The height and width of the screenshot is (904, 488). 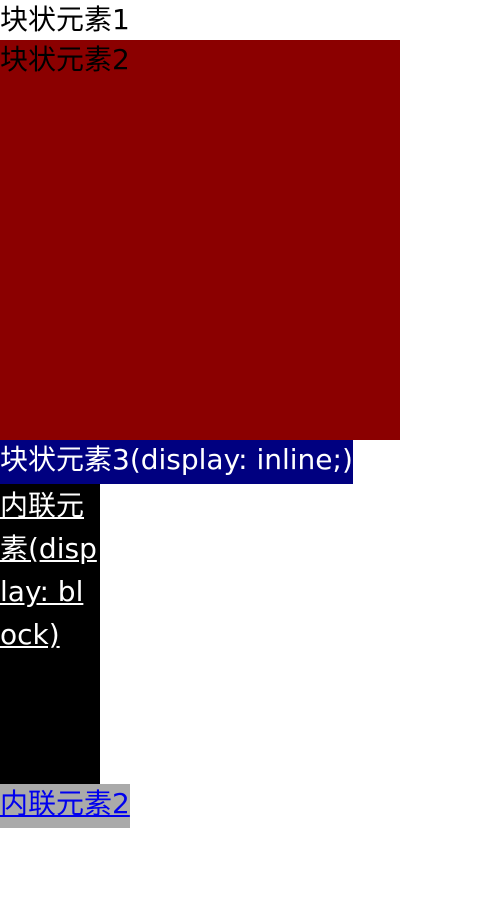 What do you see at coordinates (65, 19) in the screenshot?
I see `block-element-1: 块状元素1` at bounding box center [65, 19].